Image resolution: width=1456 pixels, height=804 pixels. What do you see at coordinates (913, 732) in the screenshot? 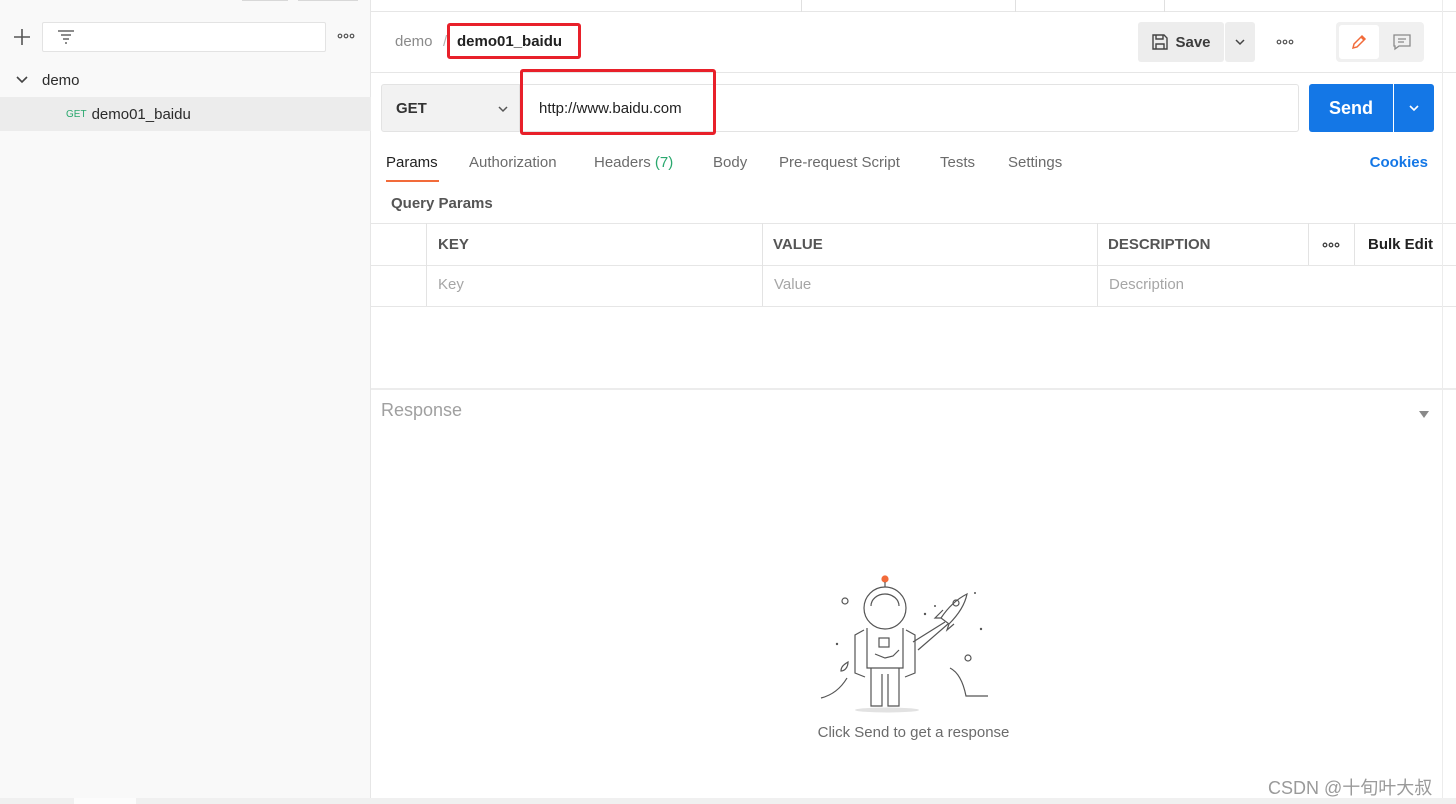
I see `empty-response-message: Click Send to get a response` at bounding box center [913, 732].